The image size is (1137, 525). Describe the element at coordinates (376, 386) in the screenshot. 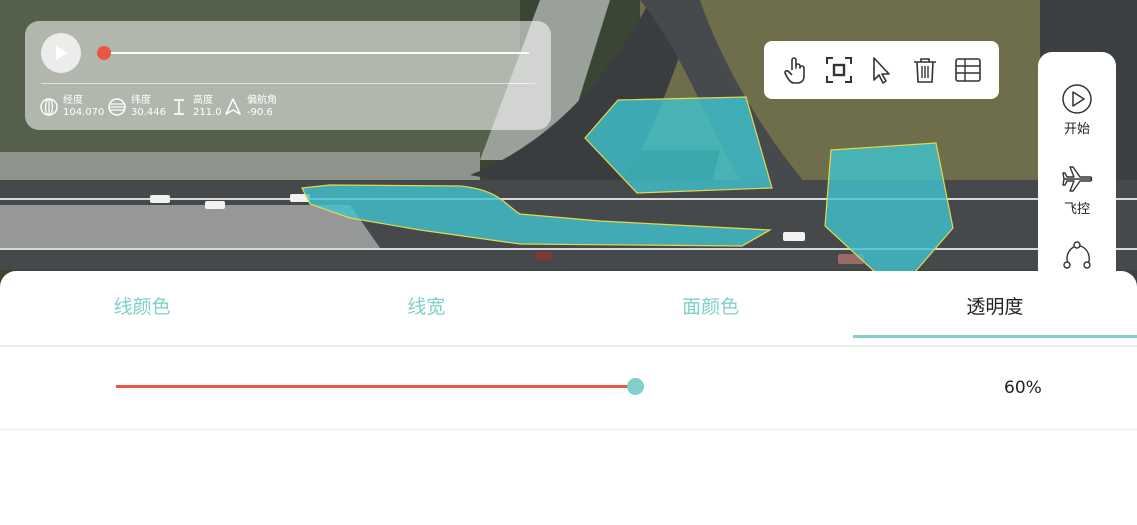

I see `opacity-slider-fill` at that location.